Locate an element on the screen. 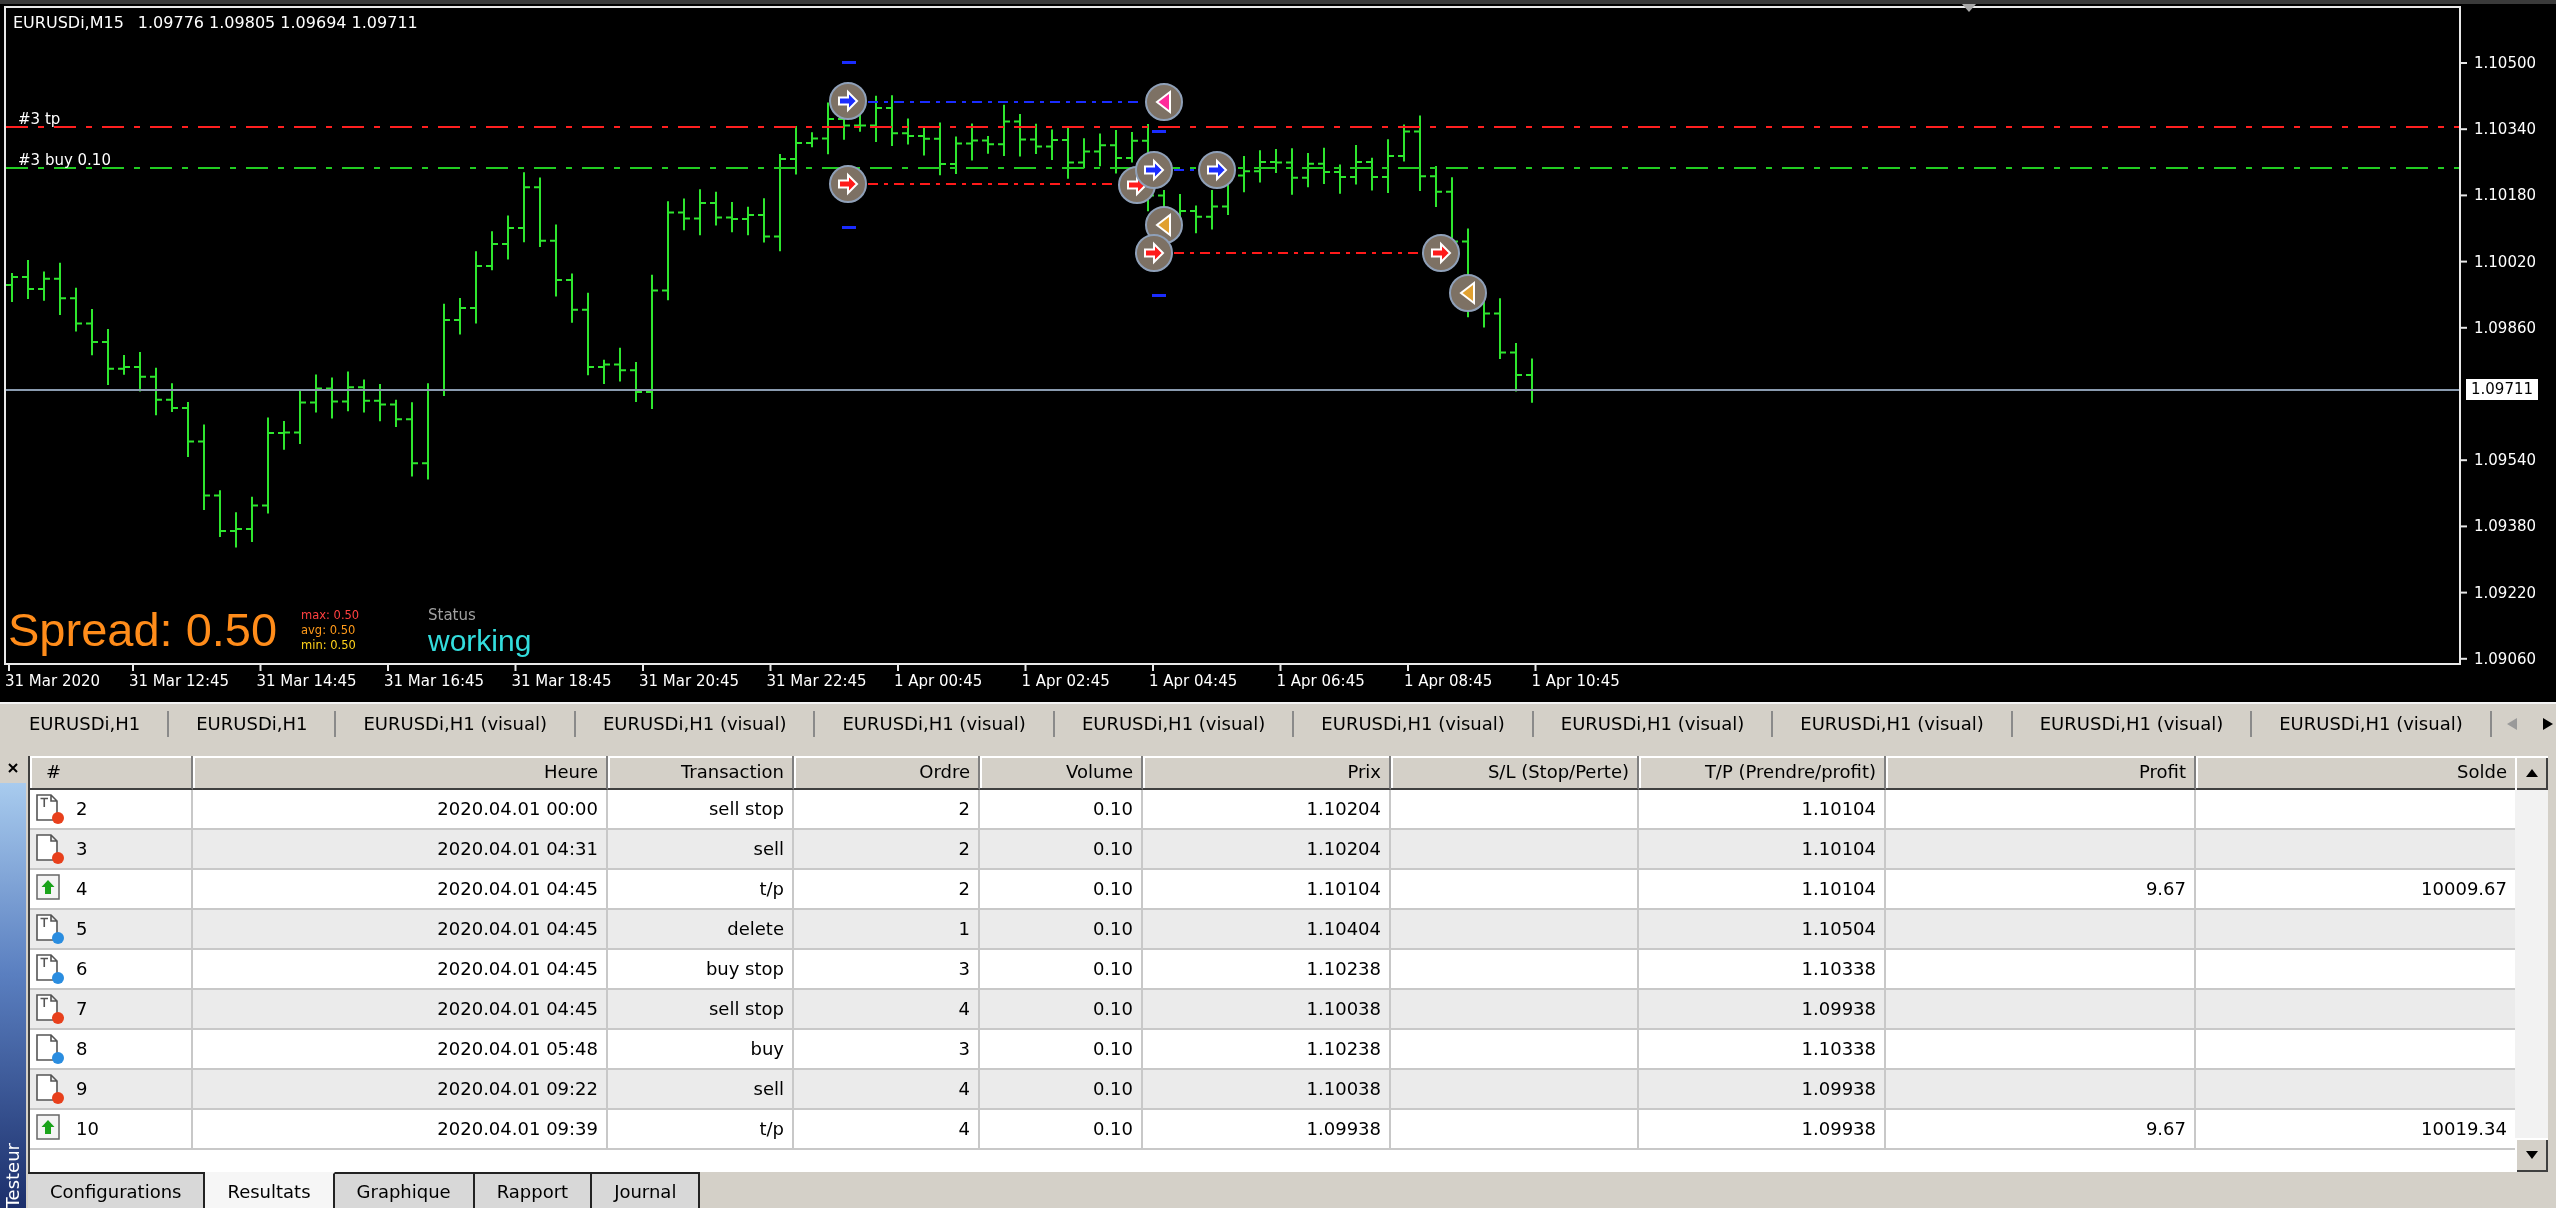 The image size is (2556, 1208). column-header: Heure is located at coordinates (400, 773).